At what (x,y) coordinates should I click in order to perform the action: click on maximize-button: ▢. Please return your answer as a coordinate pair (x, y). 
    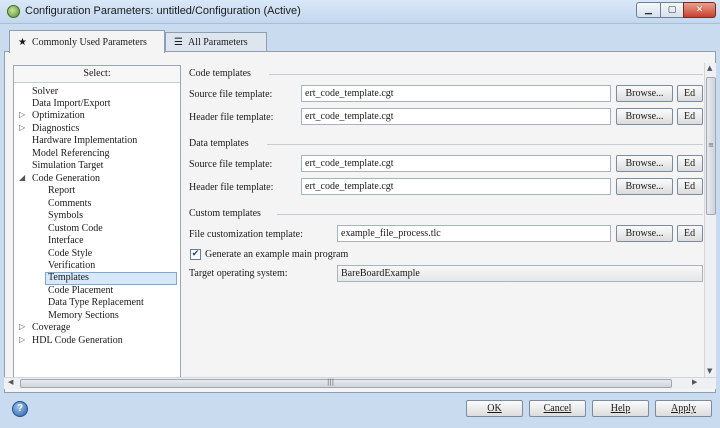
    Looking at the image, I should click on (672, 10).